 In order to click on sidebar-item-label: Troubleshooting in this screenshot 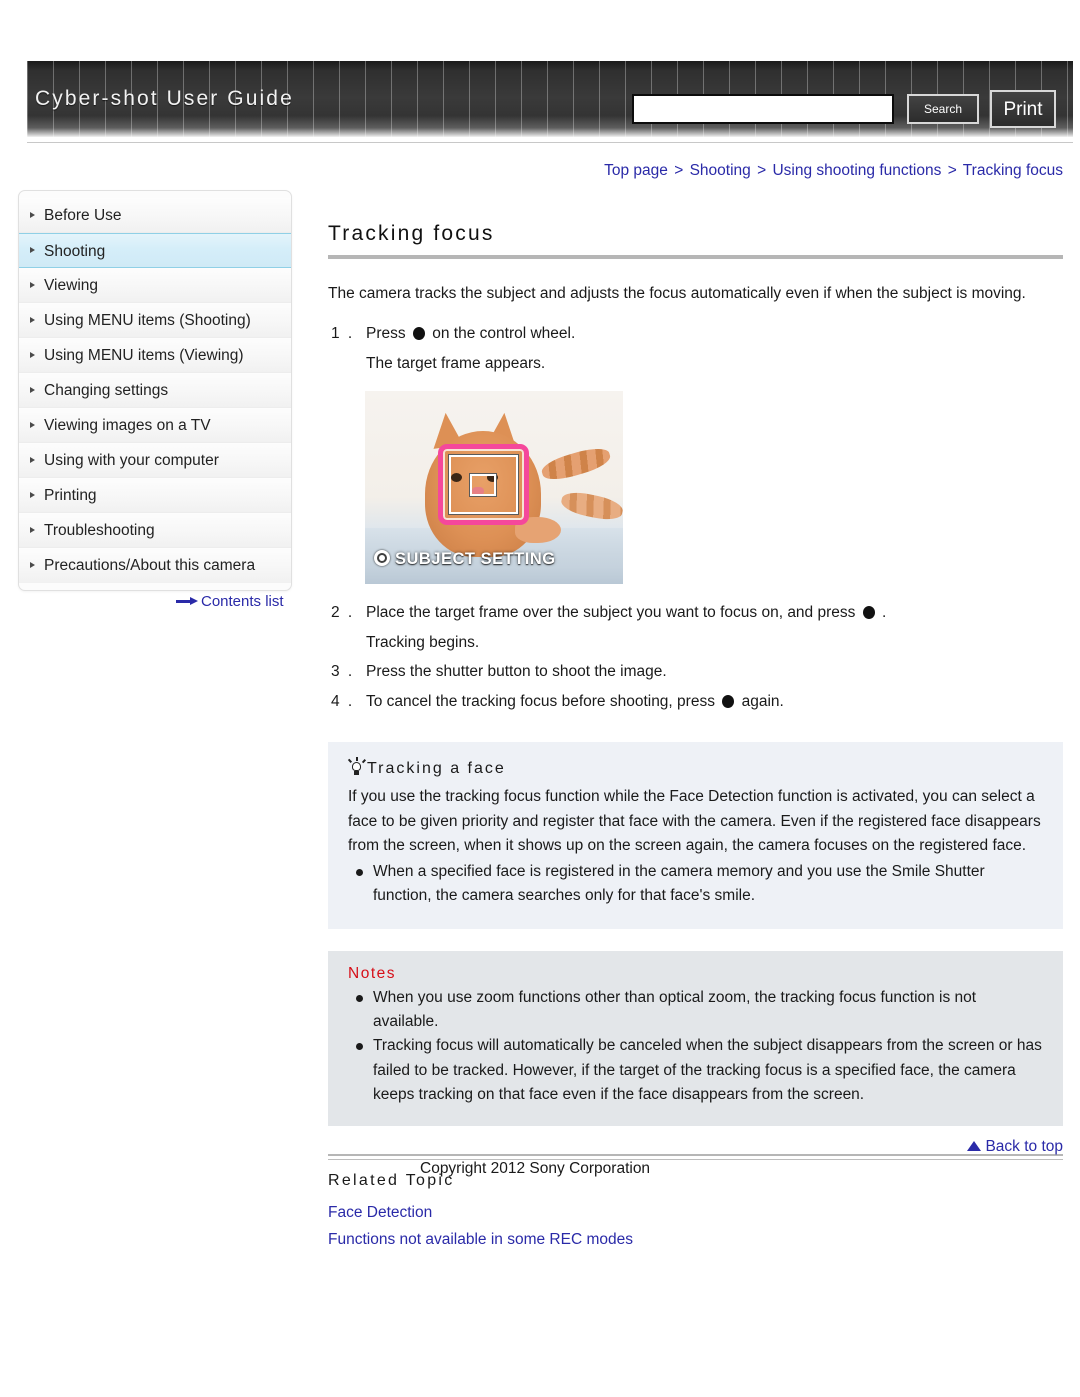, I will do `click(99, 530)`.